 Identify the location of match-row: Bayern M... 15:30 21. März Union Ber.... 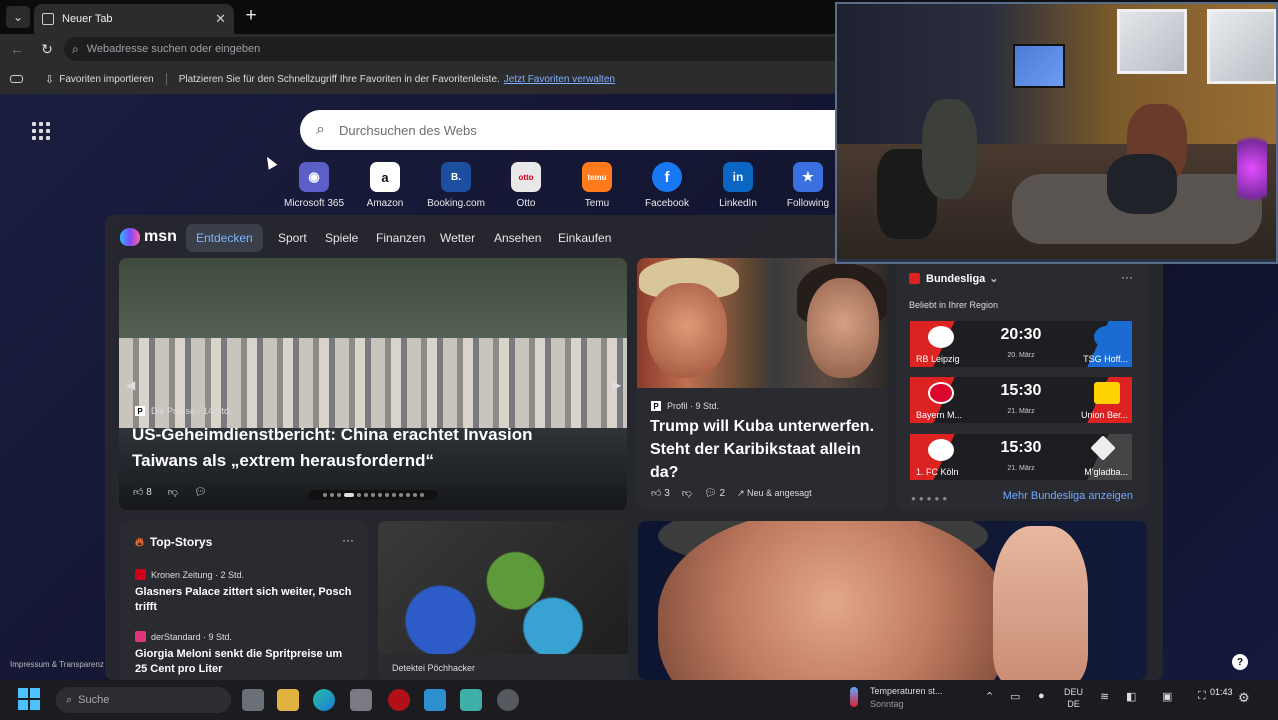
(1021, 400).